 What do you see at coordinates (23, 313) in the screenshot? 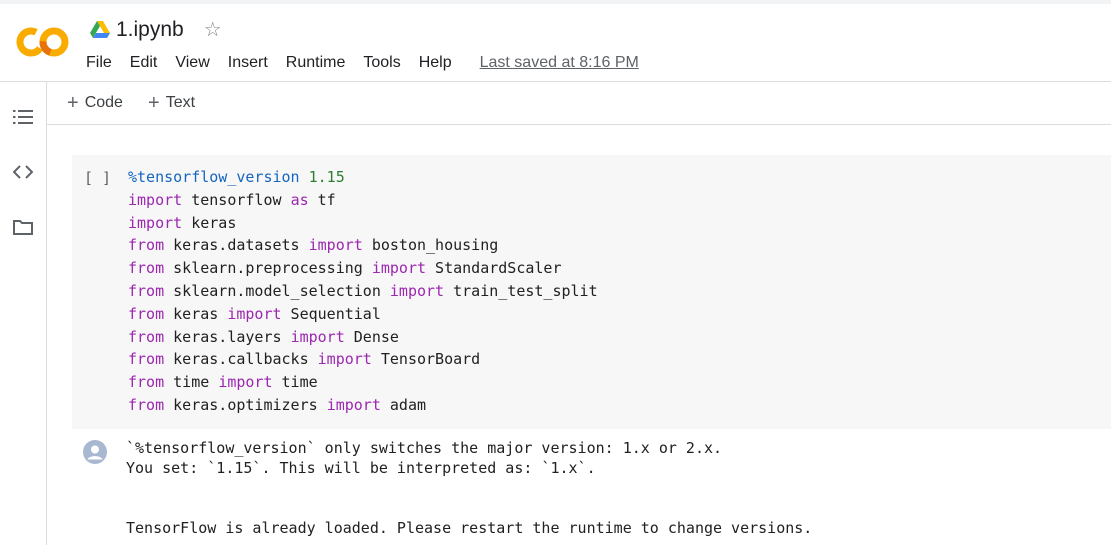
I see `left-rail` at bounding box center [23, 313].